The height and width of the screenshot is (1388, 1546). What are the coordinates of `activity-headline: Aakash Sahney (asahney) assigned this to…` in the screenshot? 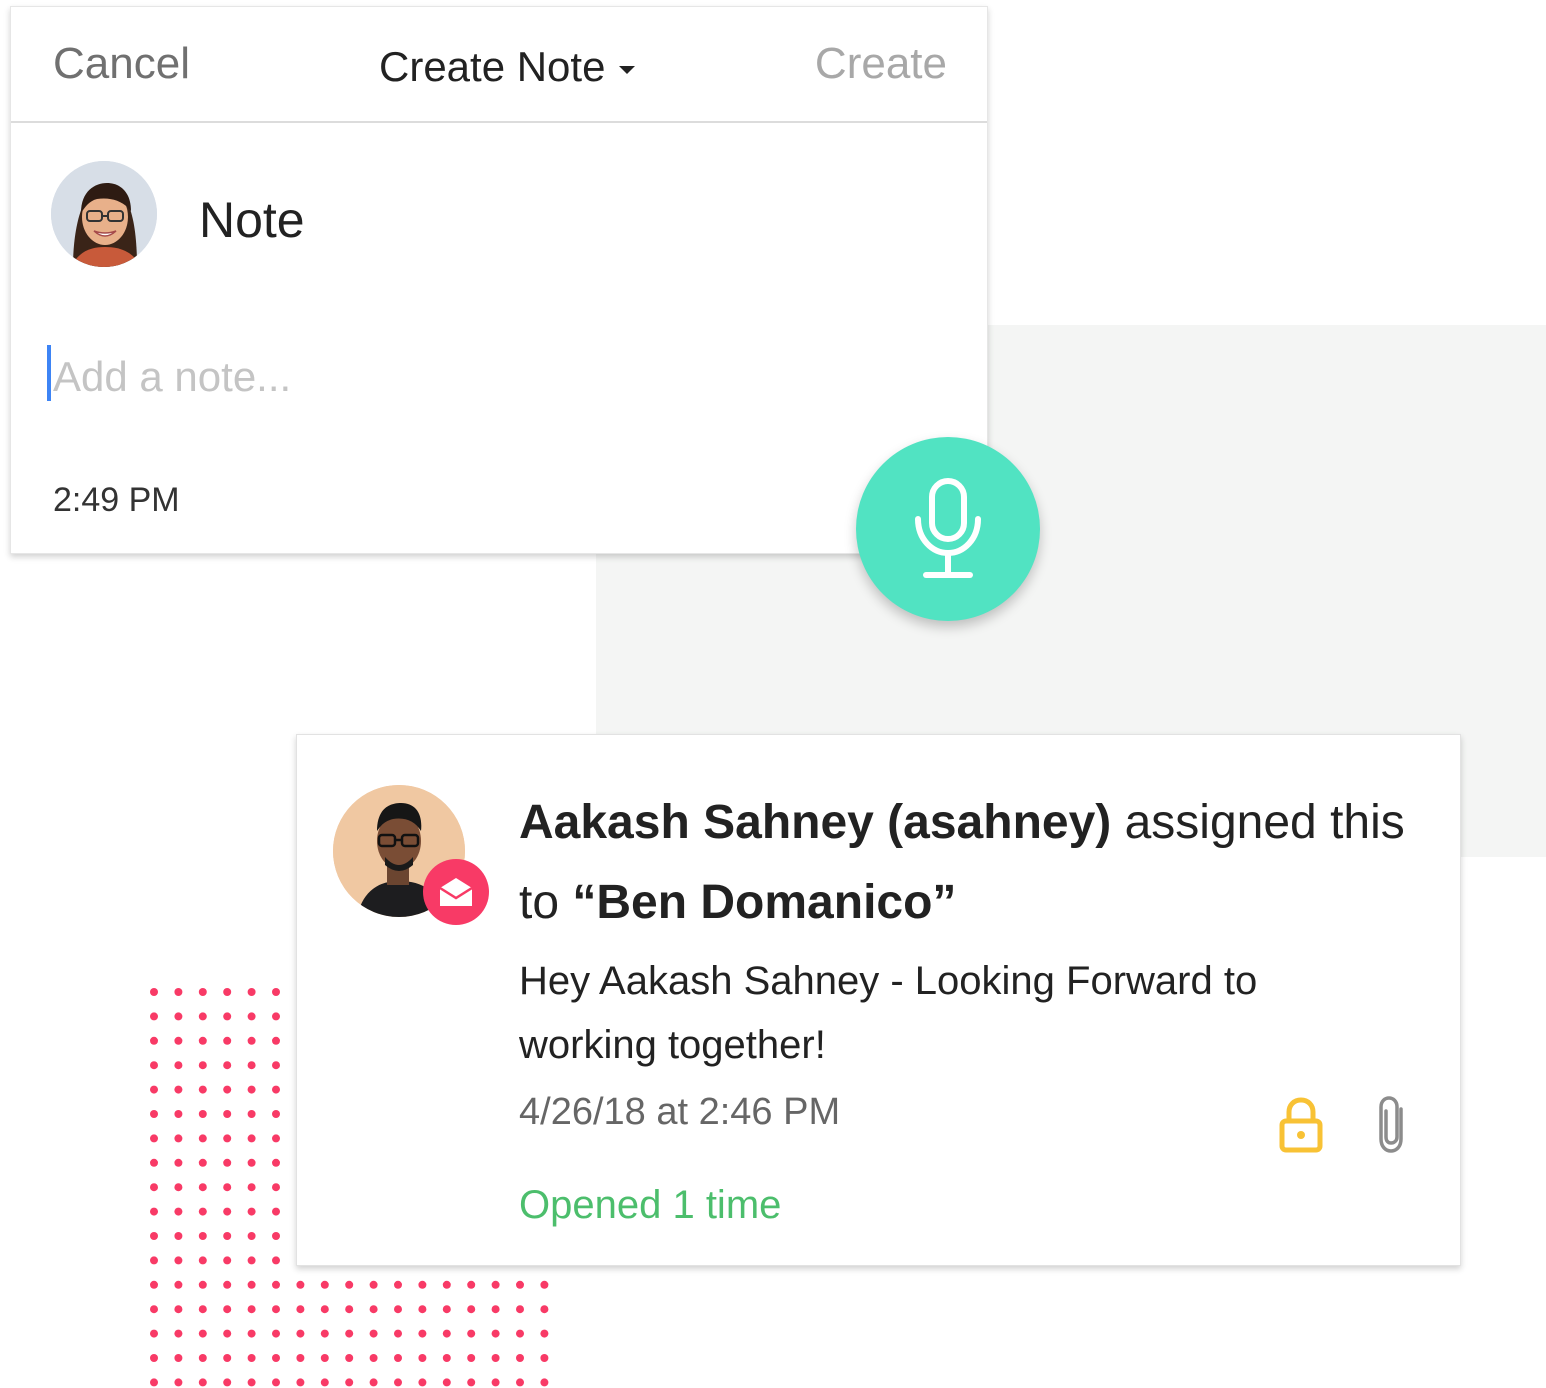 It's located at (979, 863).